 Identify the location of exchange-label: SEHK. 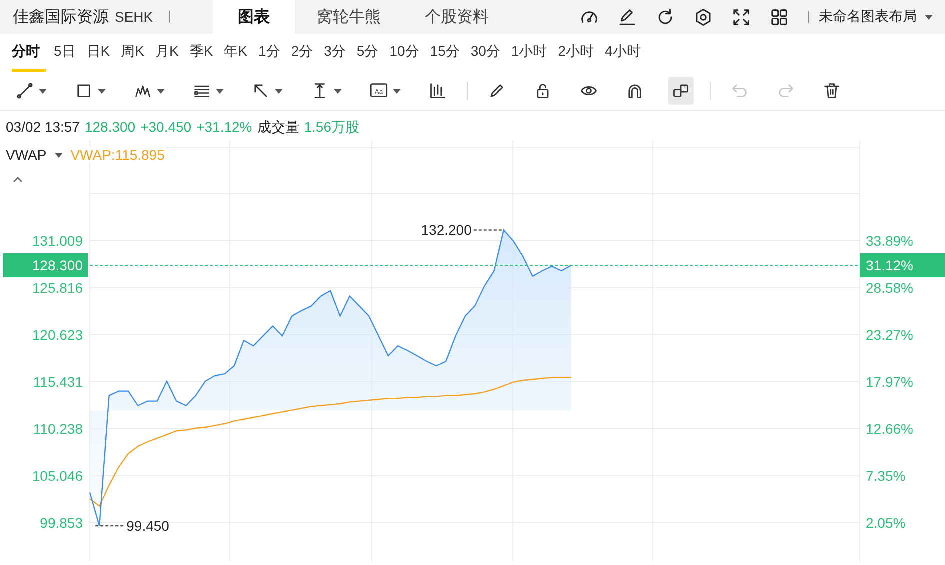
(134, 17).